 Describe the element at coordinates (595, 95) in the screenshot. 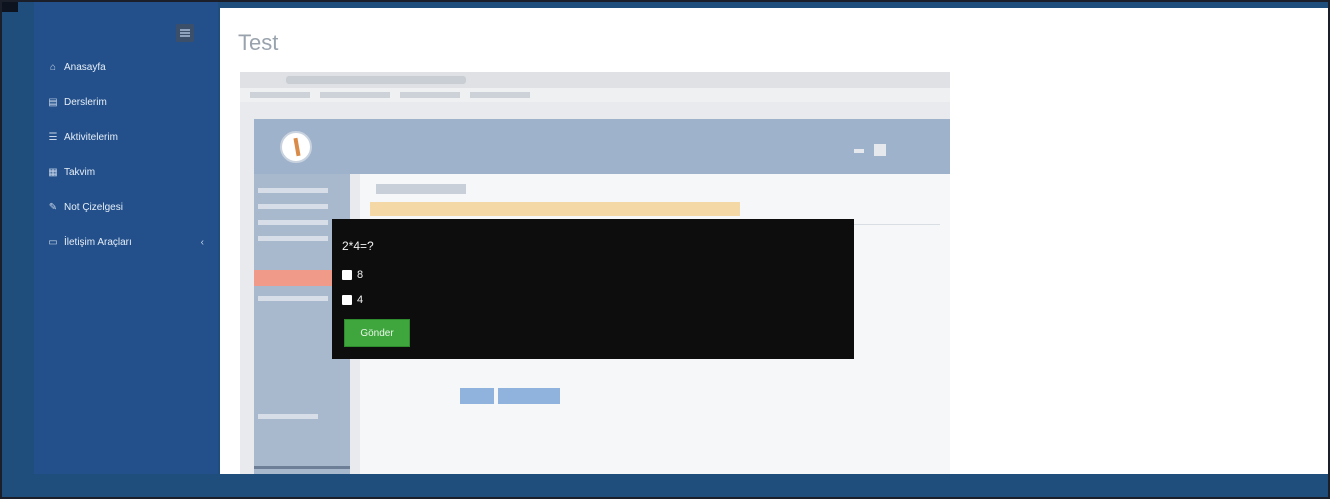

I see `video-bookmarks-bar` at that location.